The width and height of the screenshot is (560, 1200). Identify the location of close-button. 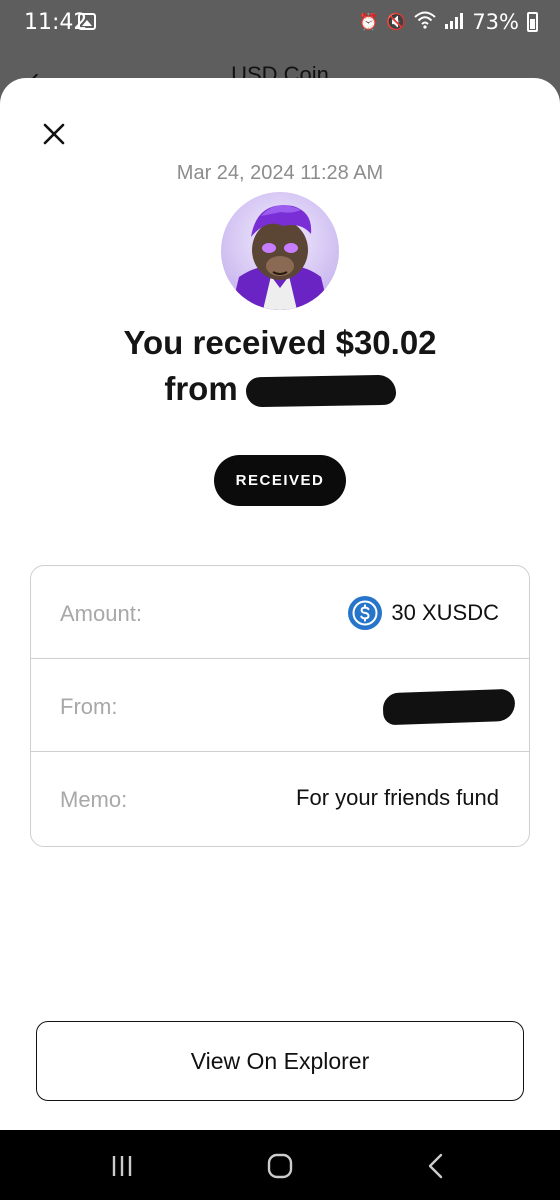
(54, 134).